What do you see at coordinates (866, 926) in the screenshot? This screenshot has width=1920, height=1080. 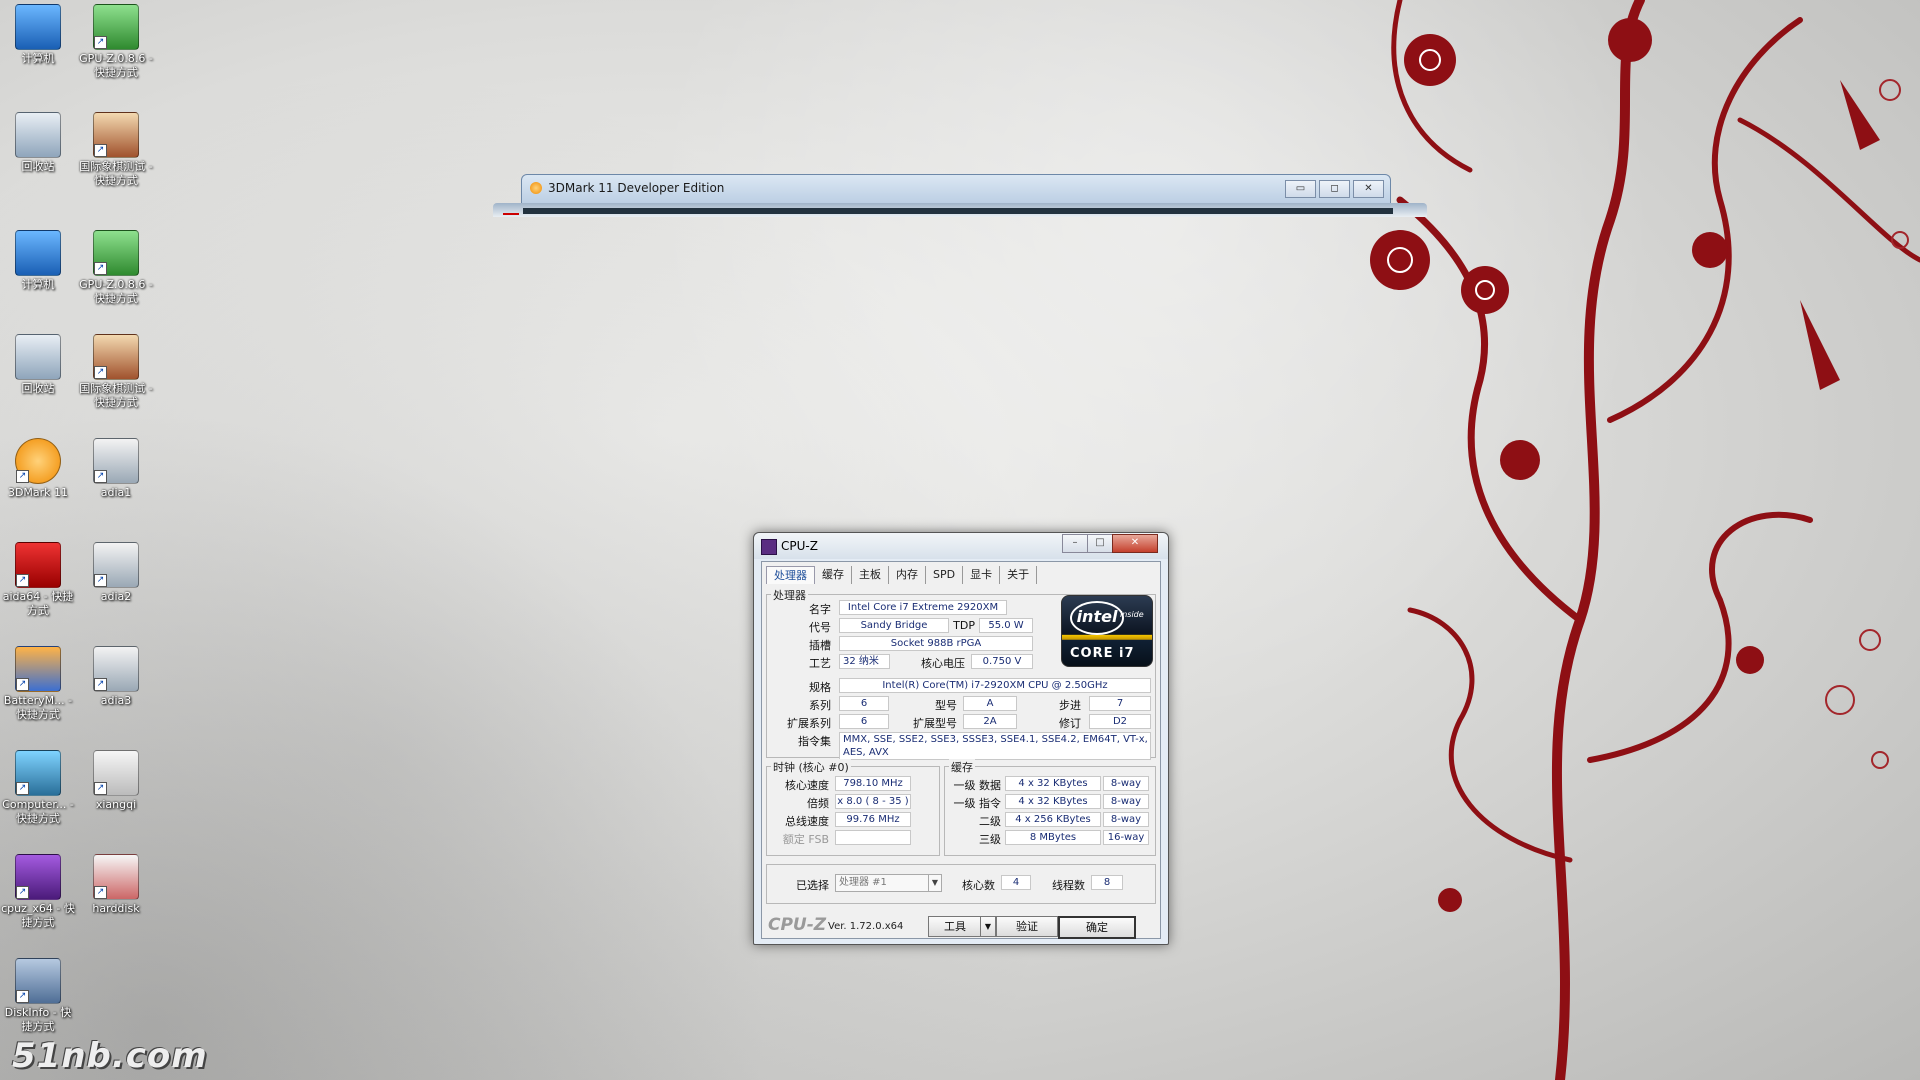 I see `version-text: Ver. 1.72.0.x64` at bounding box center [866, 926].